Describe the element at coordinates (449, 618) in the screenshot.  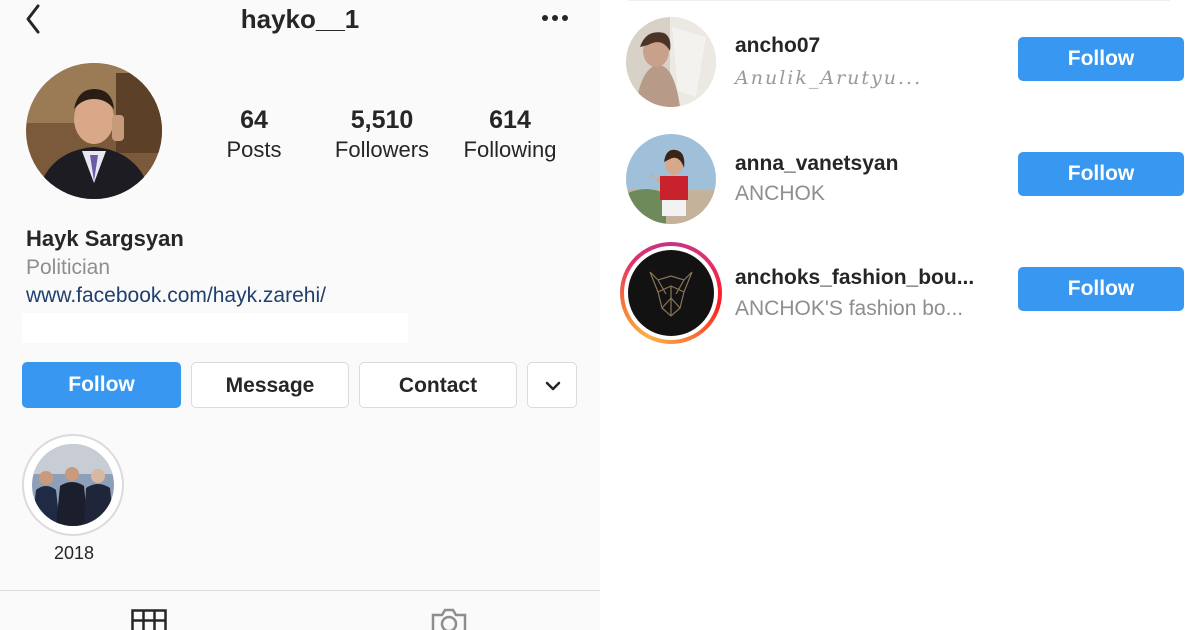
I see `tagged-photos-icon` at that location.